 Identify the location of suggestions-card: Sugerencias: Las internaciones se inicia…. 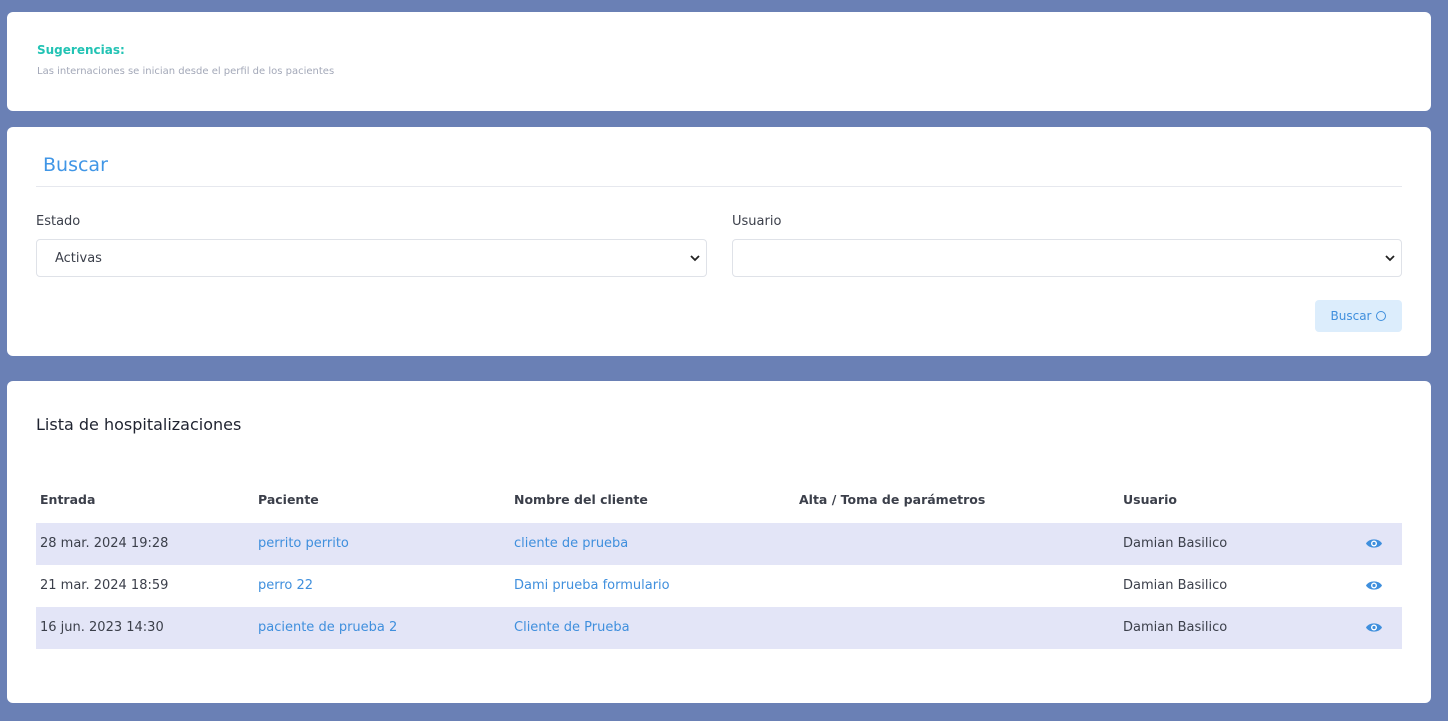
(719, 61).